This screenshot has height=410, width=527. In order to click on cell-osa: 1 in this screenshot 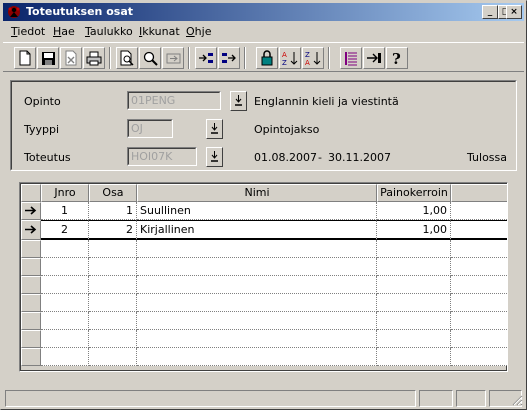, I will do `click(113, 211)`.